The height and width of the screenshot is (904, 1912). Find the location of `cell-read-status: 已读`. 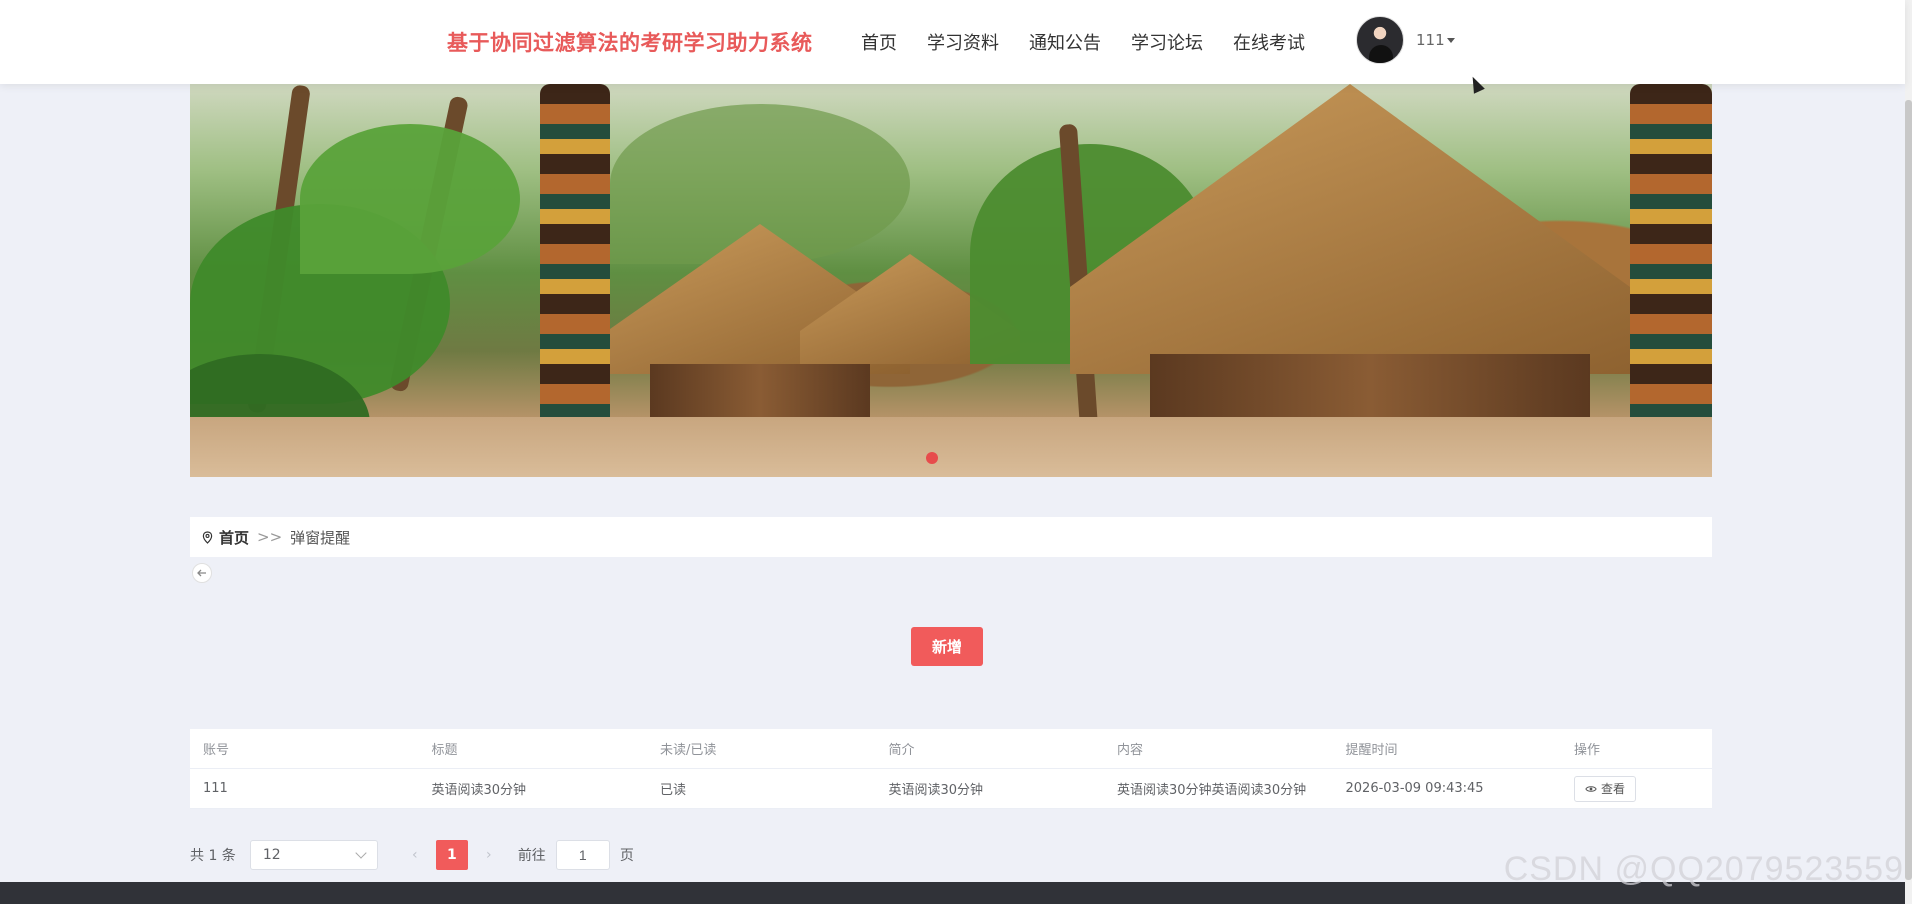

cell-read-status: 已读 is located at coordinates (673, 790).